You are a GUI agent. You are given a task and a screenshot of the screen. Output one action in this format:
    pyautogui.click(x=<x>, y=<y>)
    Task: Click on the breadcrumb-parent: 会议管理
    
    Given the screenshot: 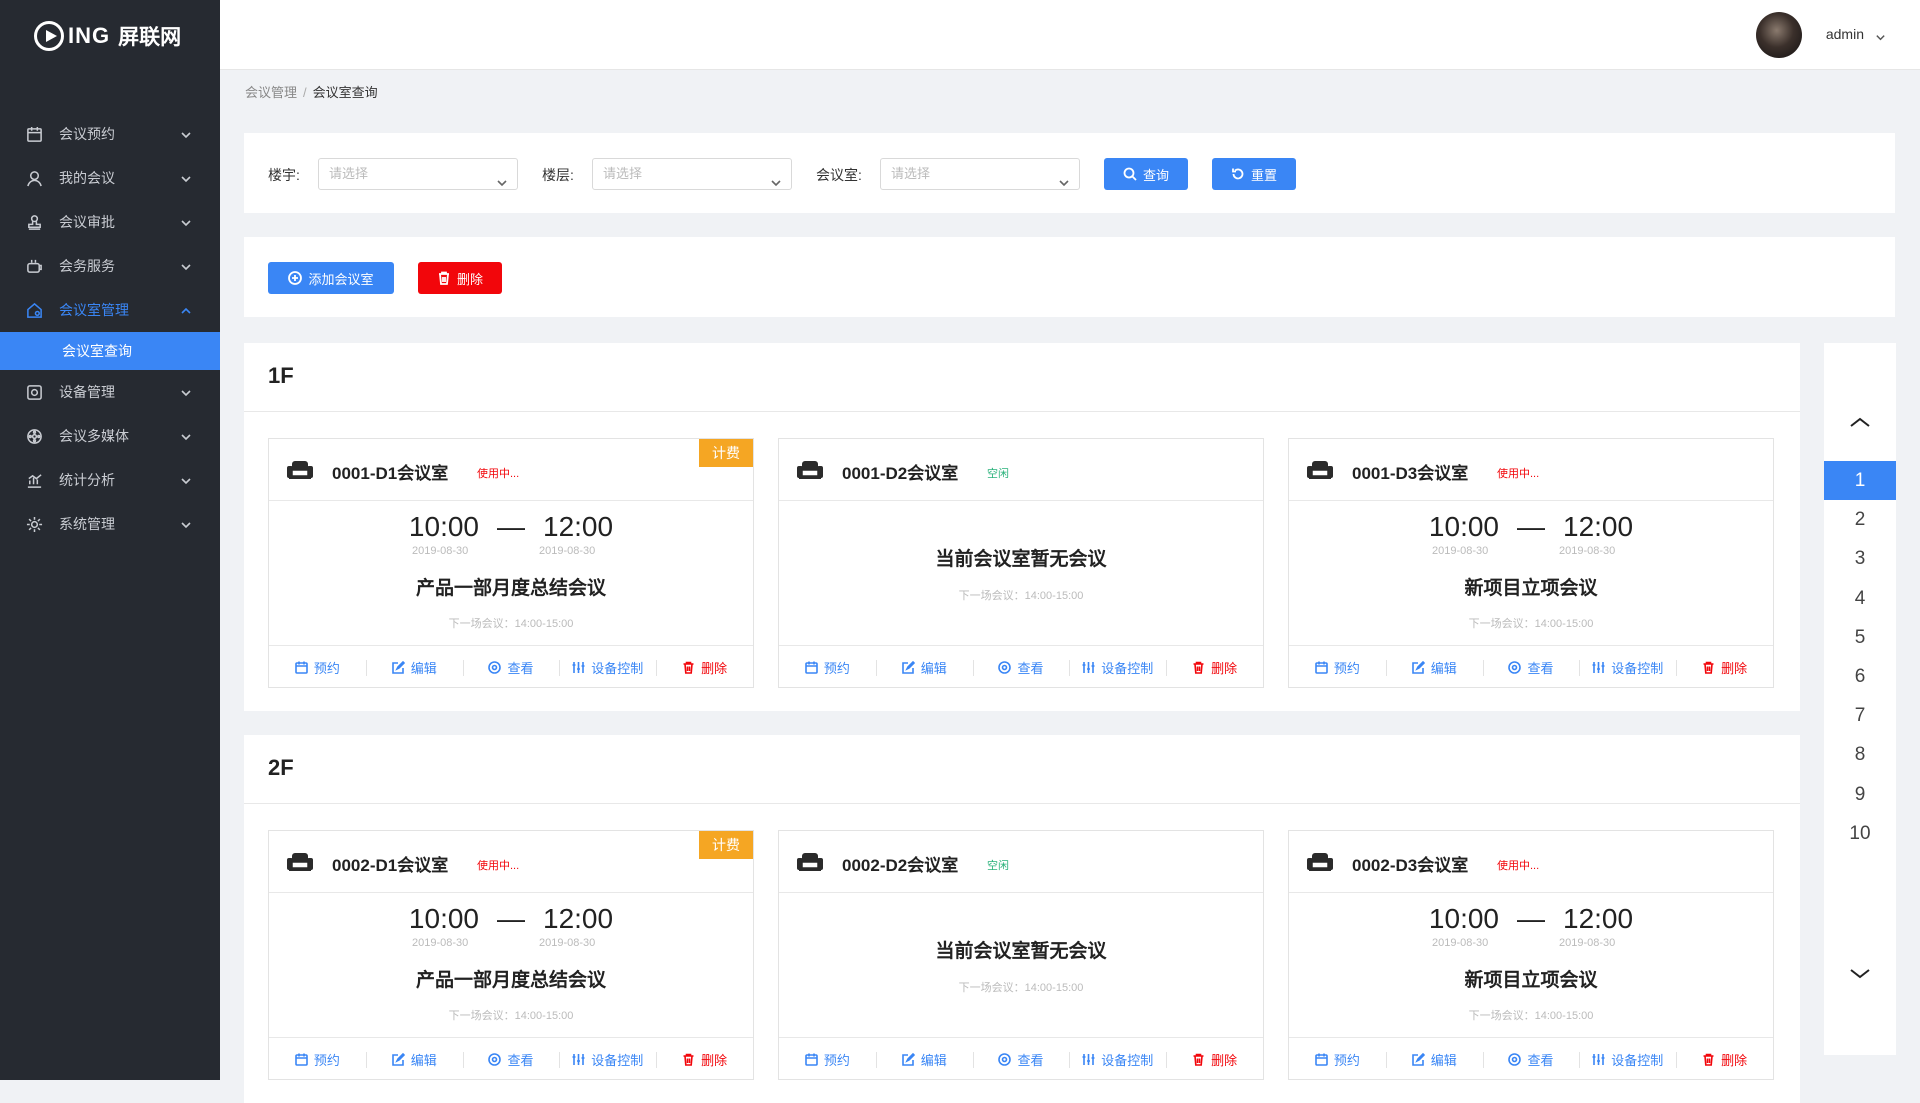 What is the action you would take?
    pyautogui.click(x=271, y=92)
    